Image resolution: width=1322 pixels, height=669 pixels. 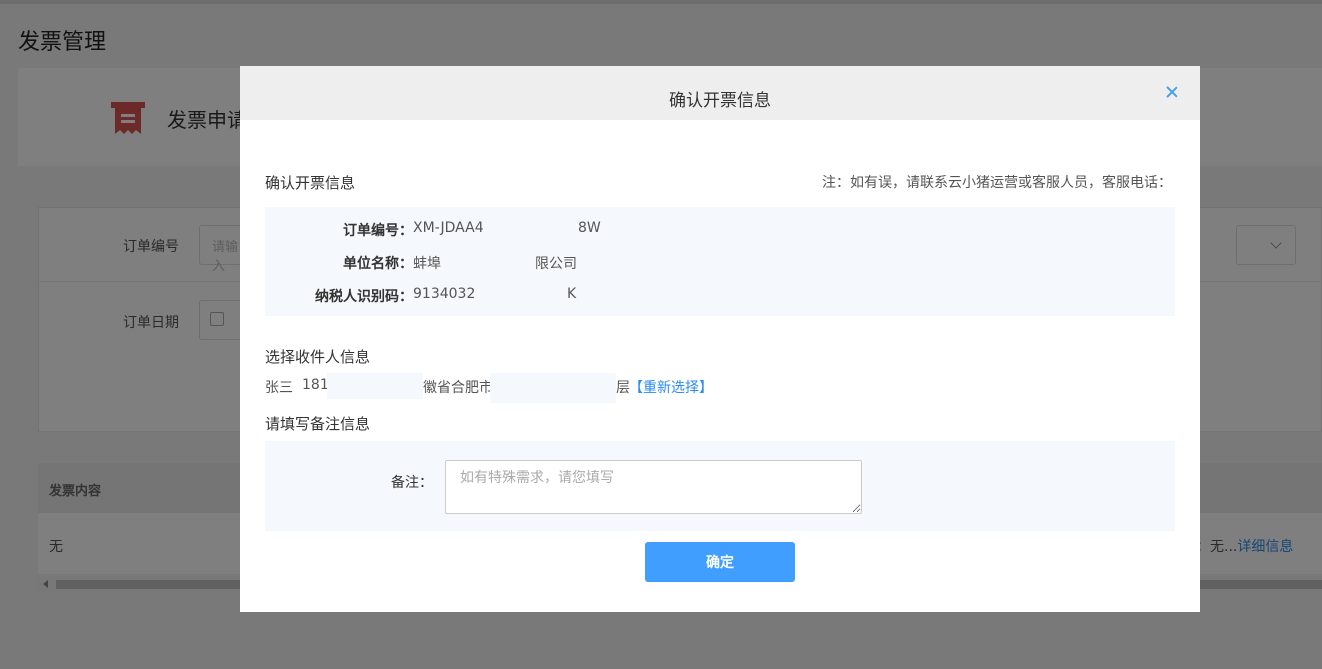 I want to click on section-title-remark: 请填写备注信息, so click(x=318, y=424).